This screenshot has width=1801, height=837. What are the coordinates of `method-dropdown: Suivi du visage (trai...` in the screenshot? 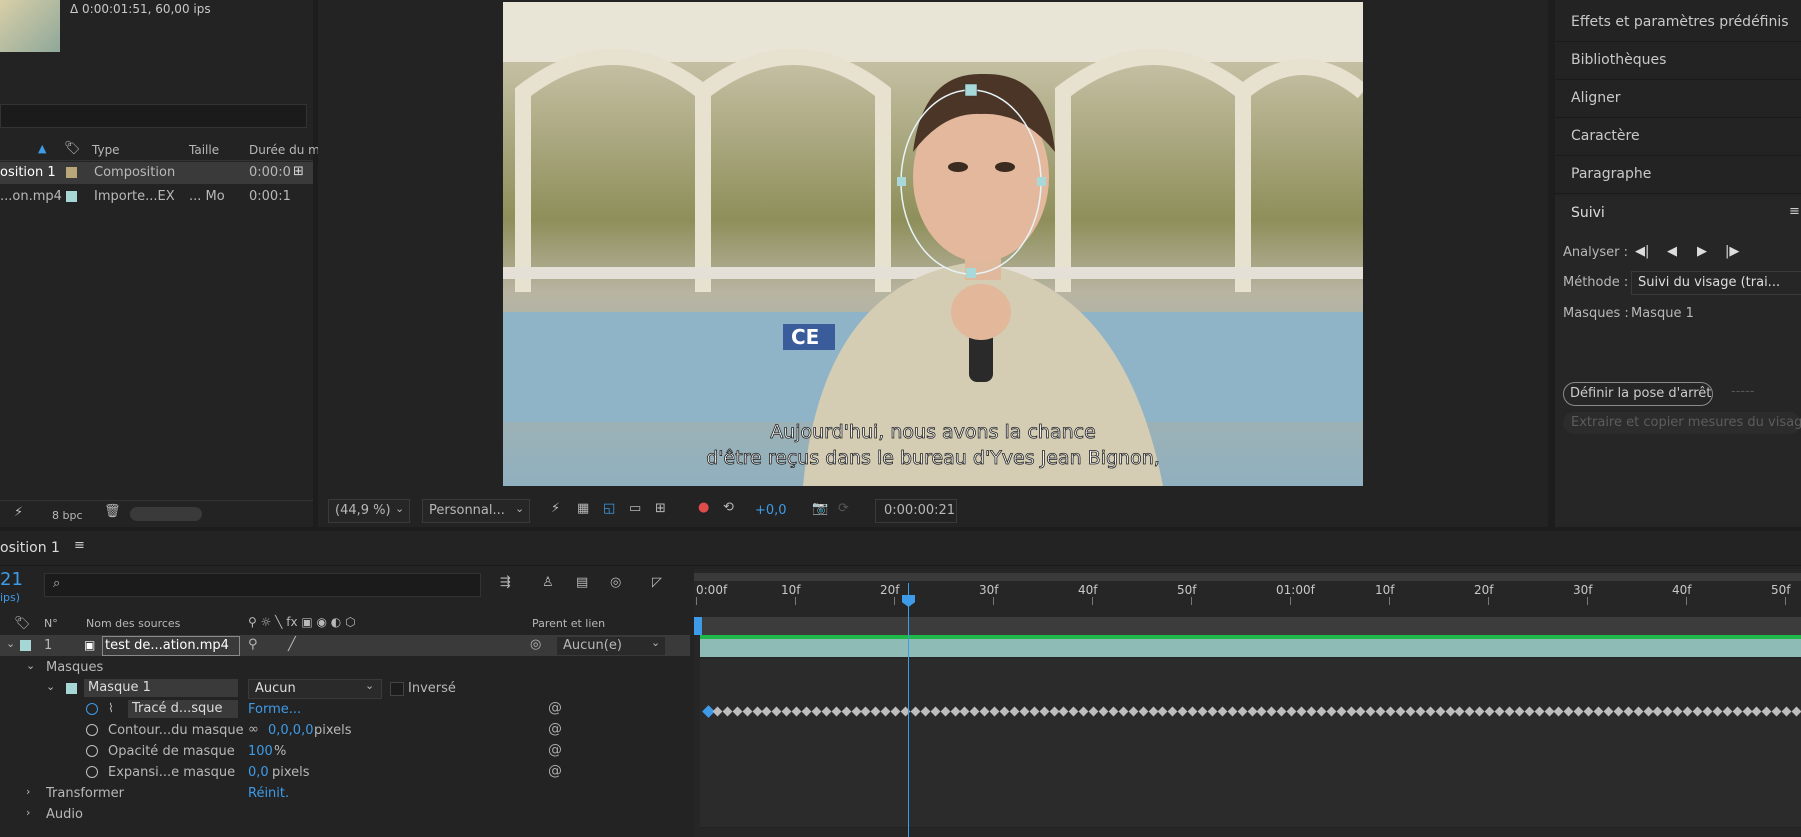 It's located at (1716, 283).